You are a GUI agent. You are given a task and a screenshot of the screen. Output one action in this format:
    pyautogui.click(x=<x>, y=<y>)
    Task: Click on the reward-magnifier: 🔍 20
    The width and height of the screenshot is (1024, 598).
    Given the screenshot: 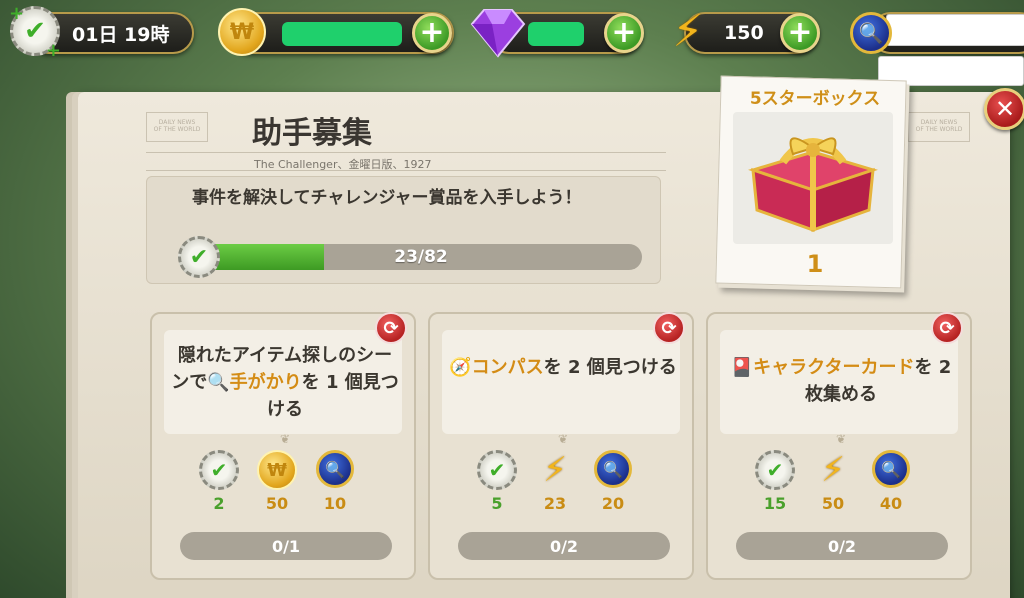 What is the action you would take?
    pyautogui.click(x=613, y=481)
    